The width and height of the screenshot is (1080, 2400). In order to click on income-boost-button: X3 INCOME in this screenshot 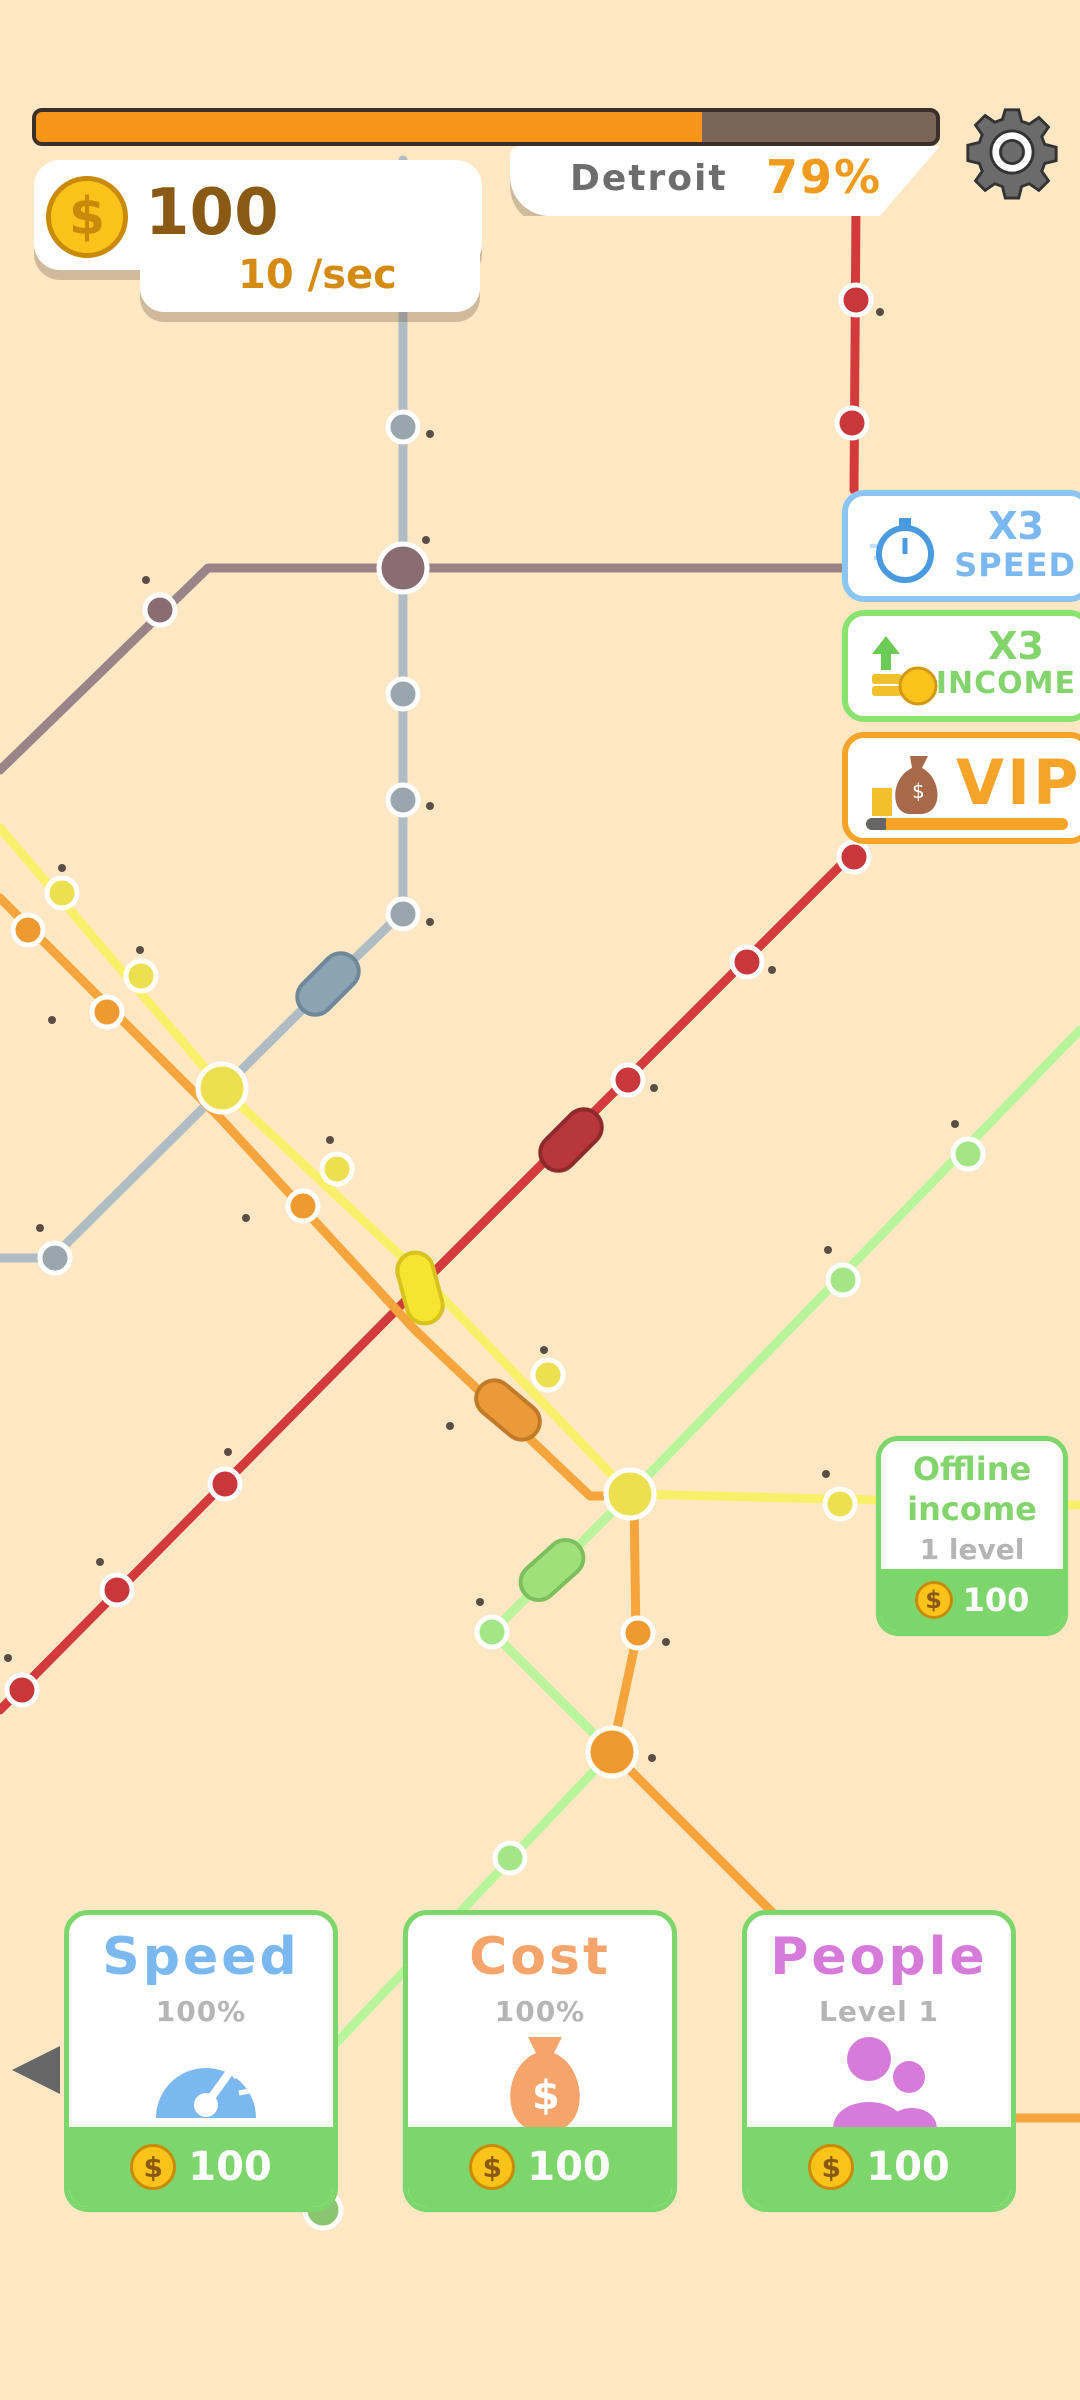, I will do `click(961, 666)`.